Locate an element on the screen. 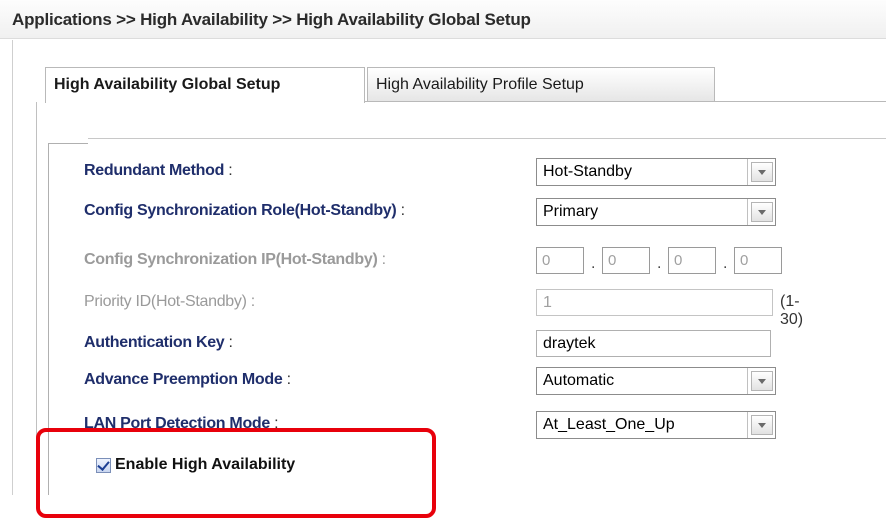 The height and width of the screenshot is (518, 886). ip-octet-2: 0 is located at coordinates (626, 260).